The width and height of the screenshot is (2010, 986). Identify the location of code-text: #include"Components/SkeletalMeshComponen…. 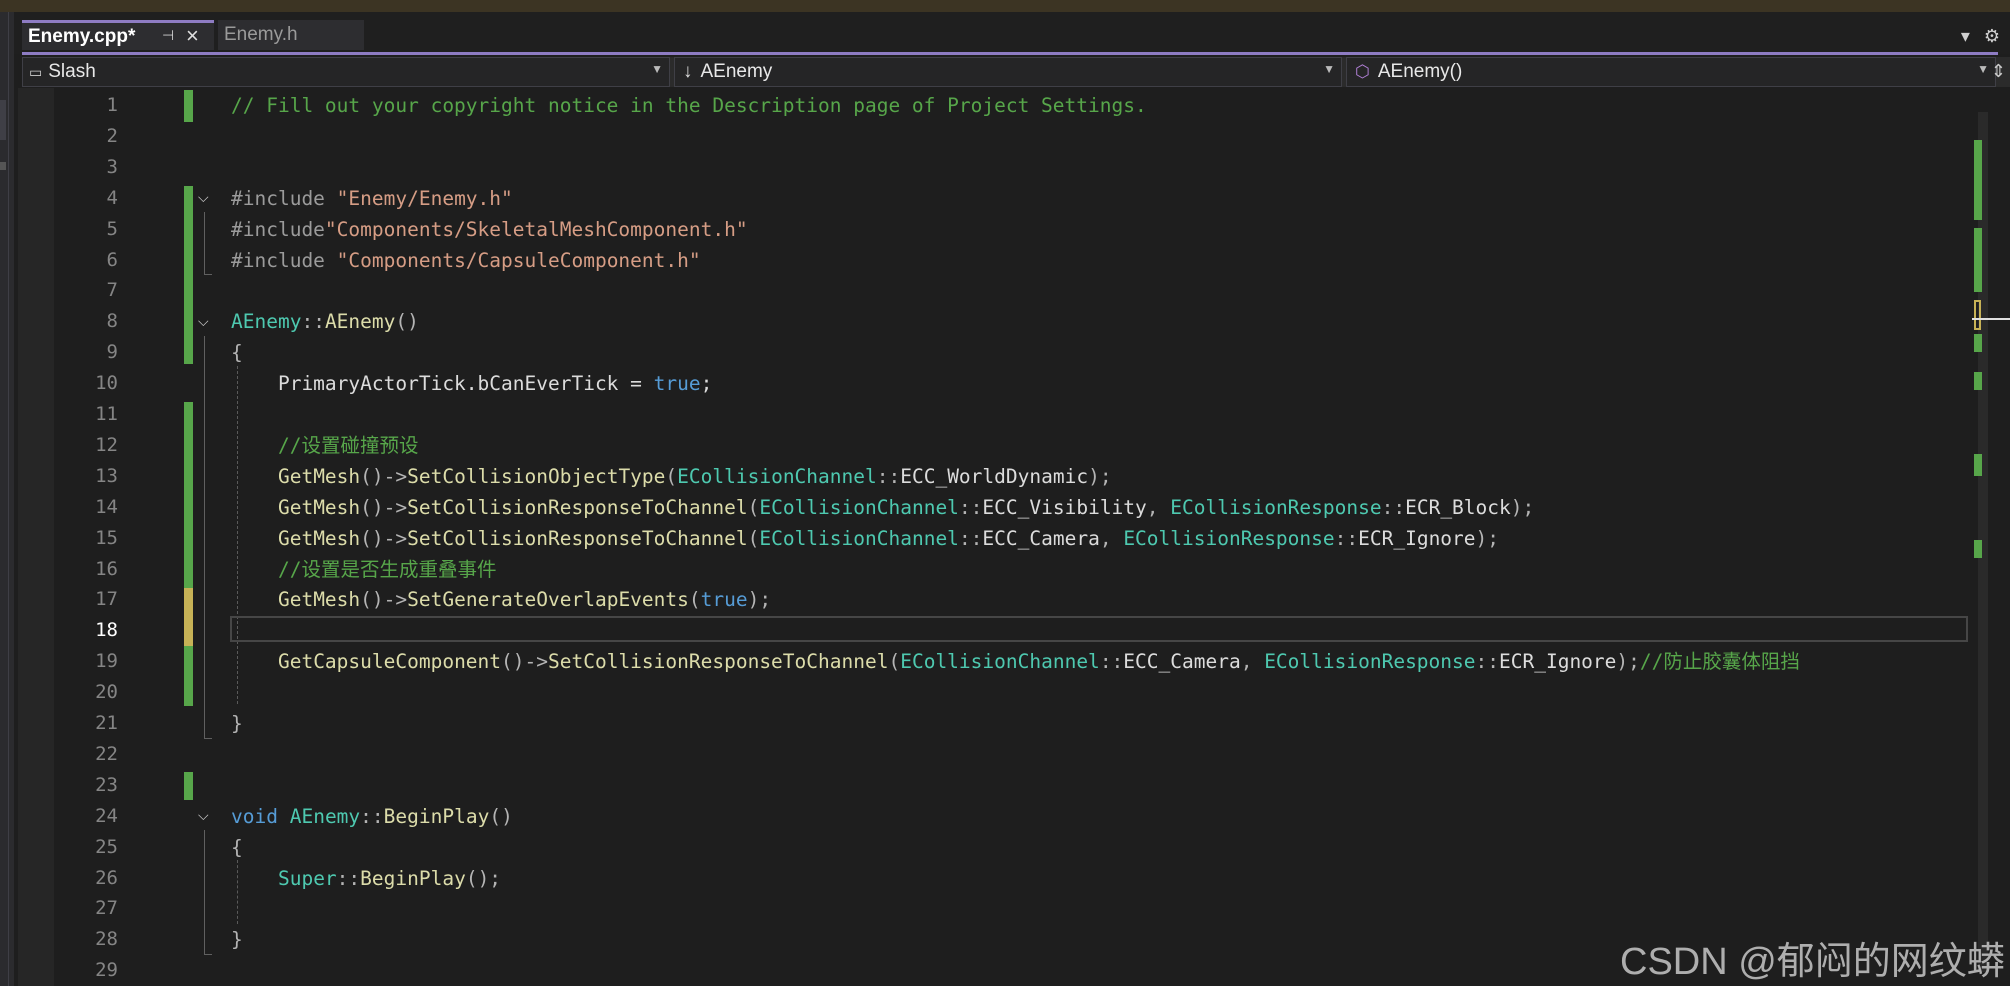
(489, 229).